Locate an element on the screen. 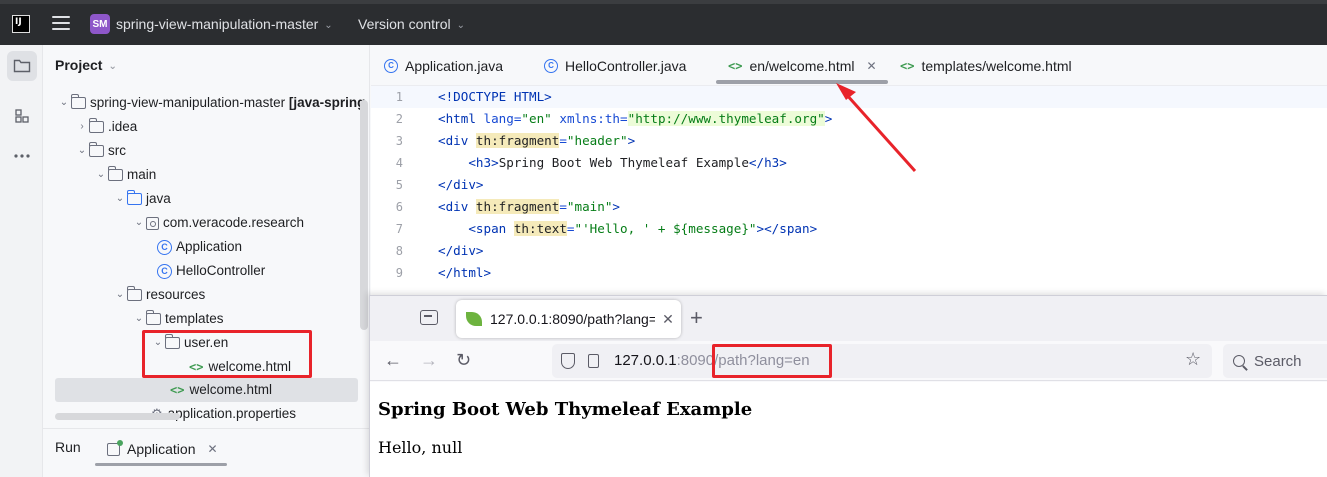 Image resolution: width=1327 pixels, height=477 pixels. main-menu-icon is located at coordinates (61, 23).